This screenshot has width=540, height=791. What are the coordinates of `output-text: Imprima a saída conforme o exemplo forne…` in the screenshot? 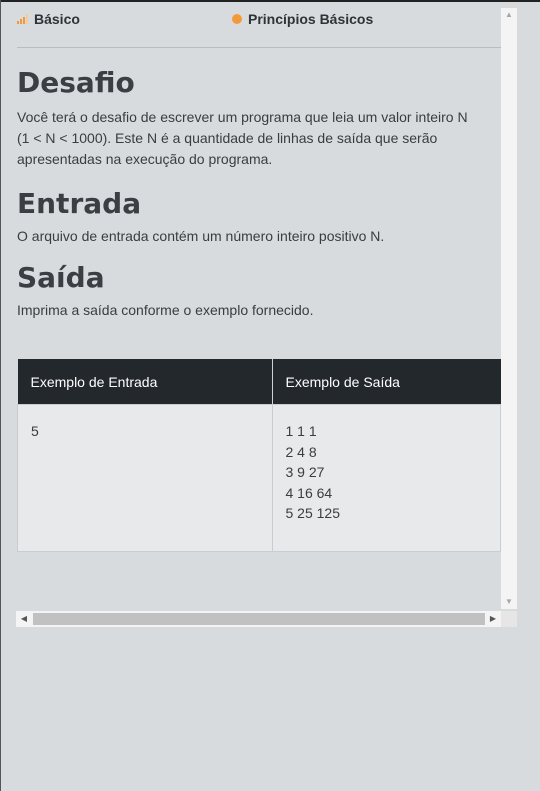 It's located at (165, 310).